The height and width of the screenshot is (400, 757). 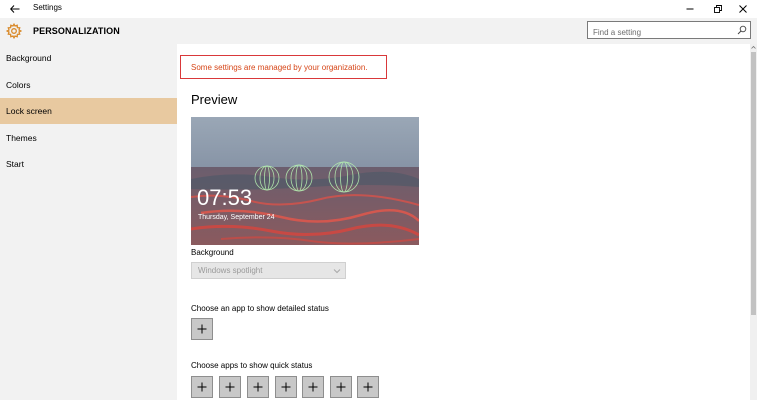 I want to click on sidebar-item-colors: Colors, so click(x=88, y=85).